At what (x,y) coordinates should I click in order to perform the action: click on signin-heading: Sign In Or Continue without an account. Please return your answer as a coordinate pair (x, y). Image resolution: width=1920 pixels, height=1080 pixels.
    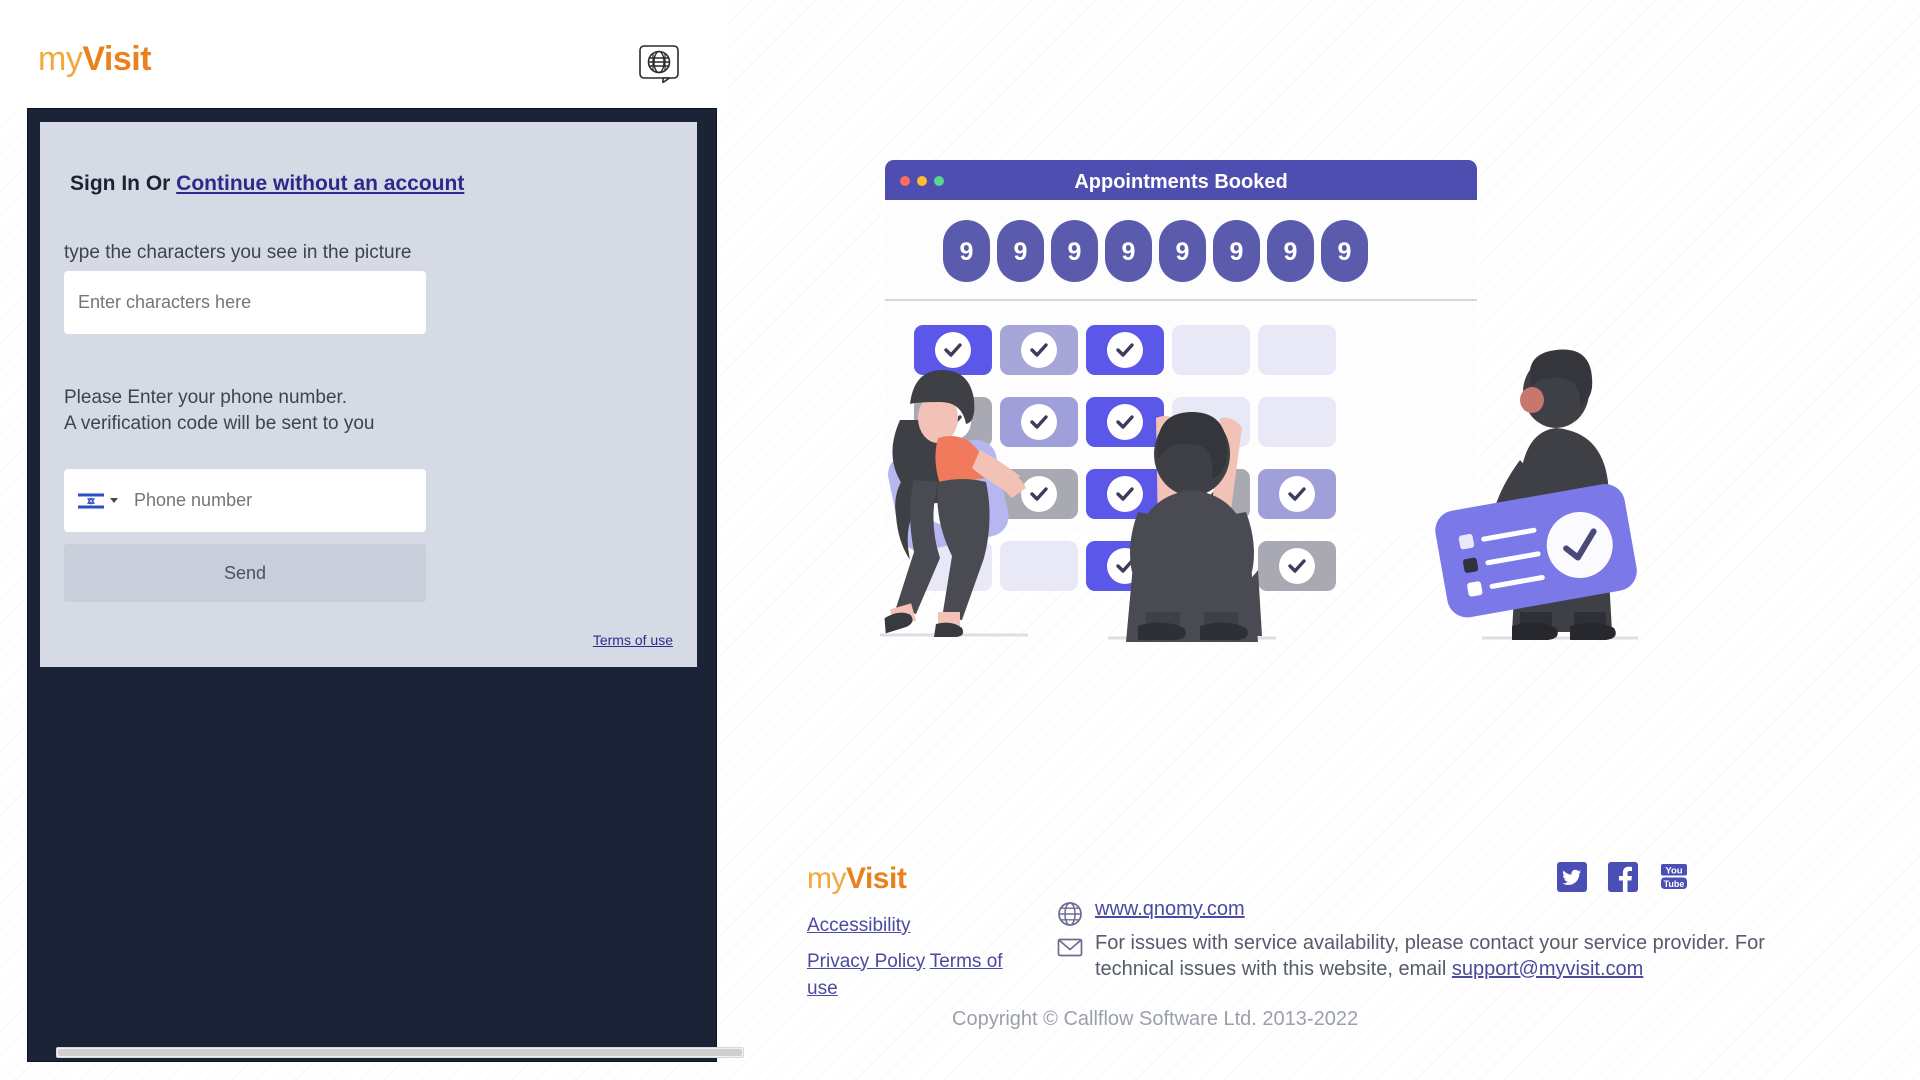
    Looking at the image, I should click on (267, 184).